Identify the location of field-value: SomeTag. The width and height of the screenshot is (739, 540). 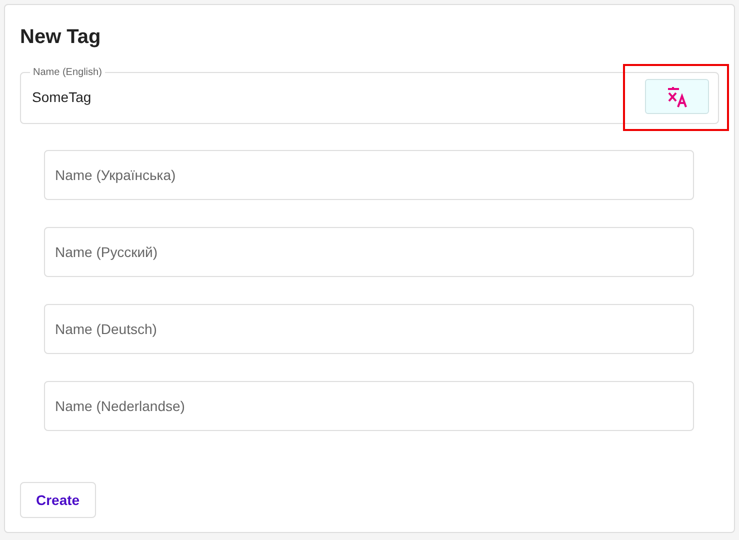
(337, 97).